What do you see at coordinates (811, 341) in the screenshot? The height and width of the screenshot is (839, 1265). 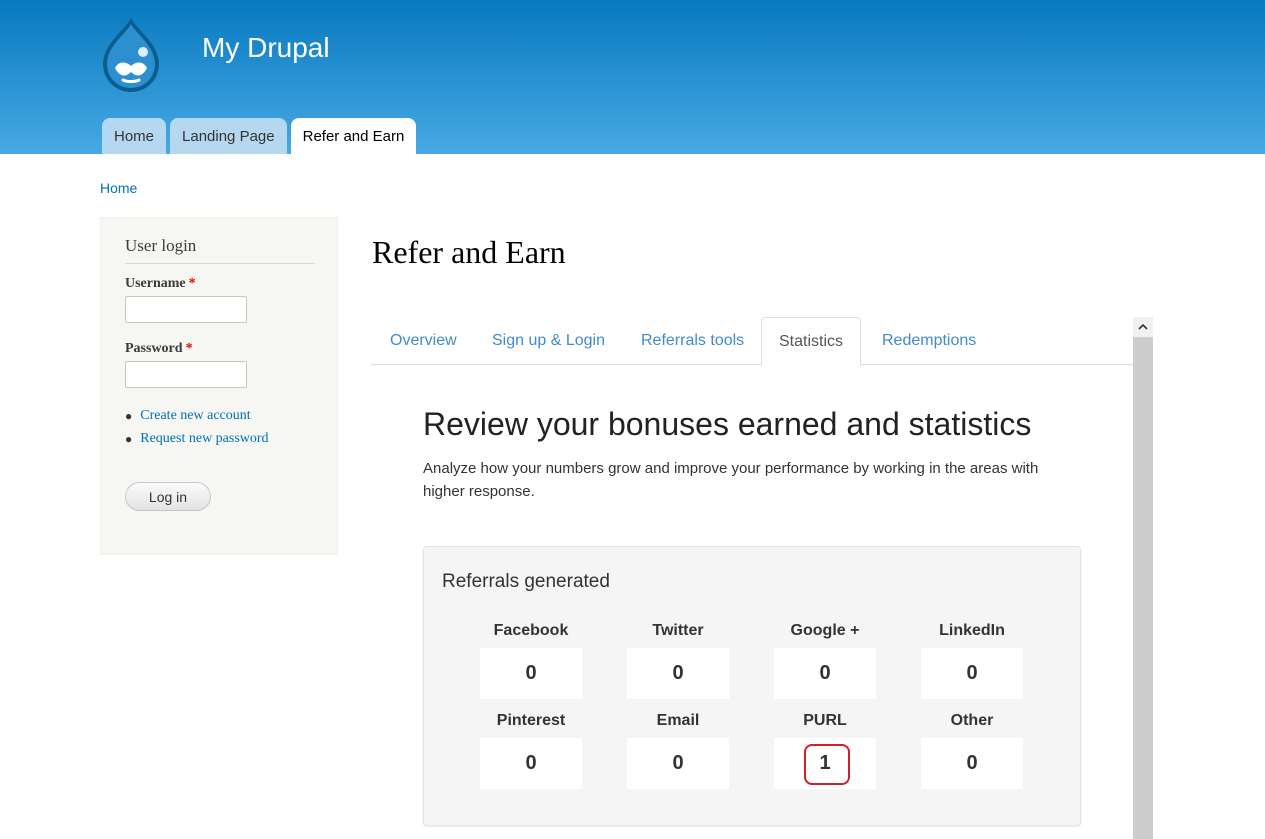 I see `tab-statistics: Statistics` at bounding box center [811, 341].